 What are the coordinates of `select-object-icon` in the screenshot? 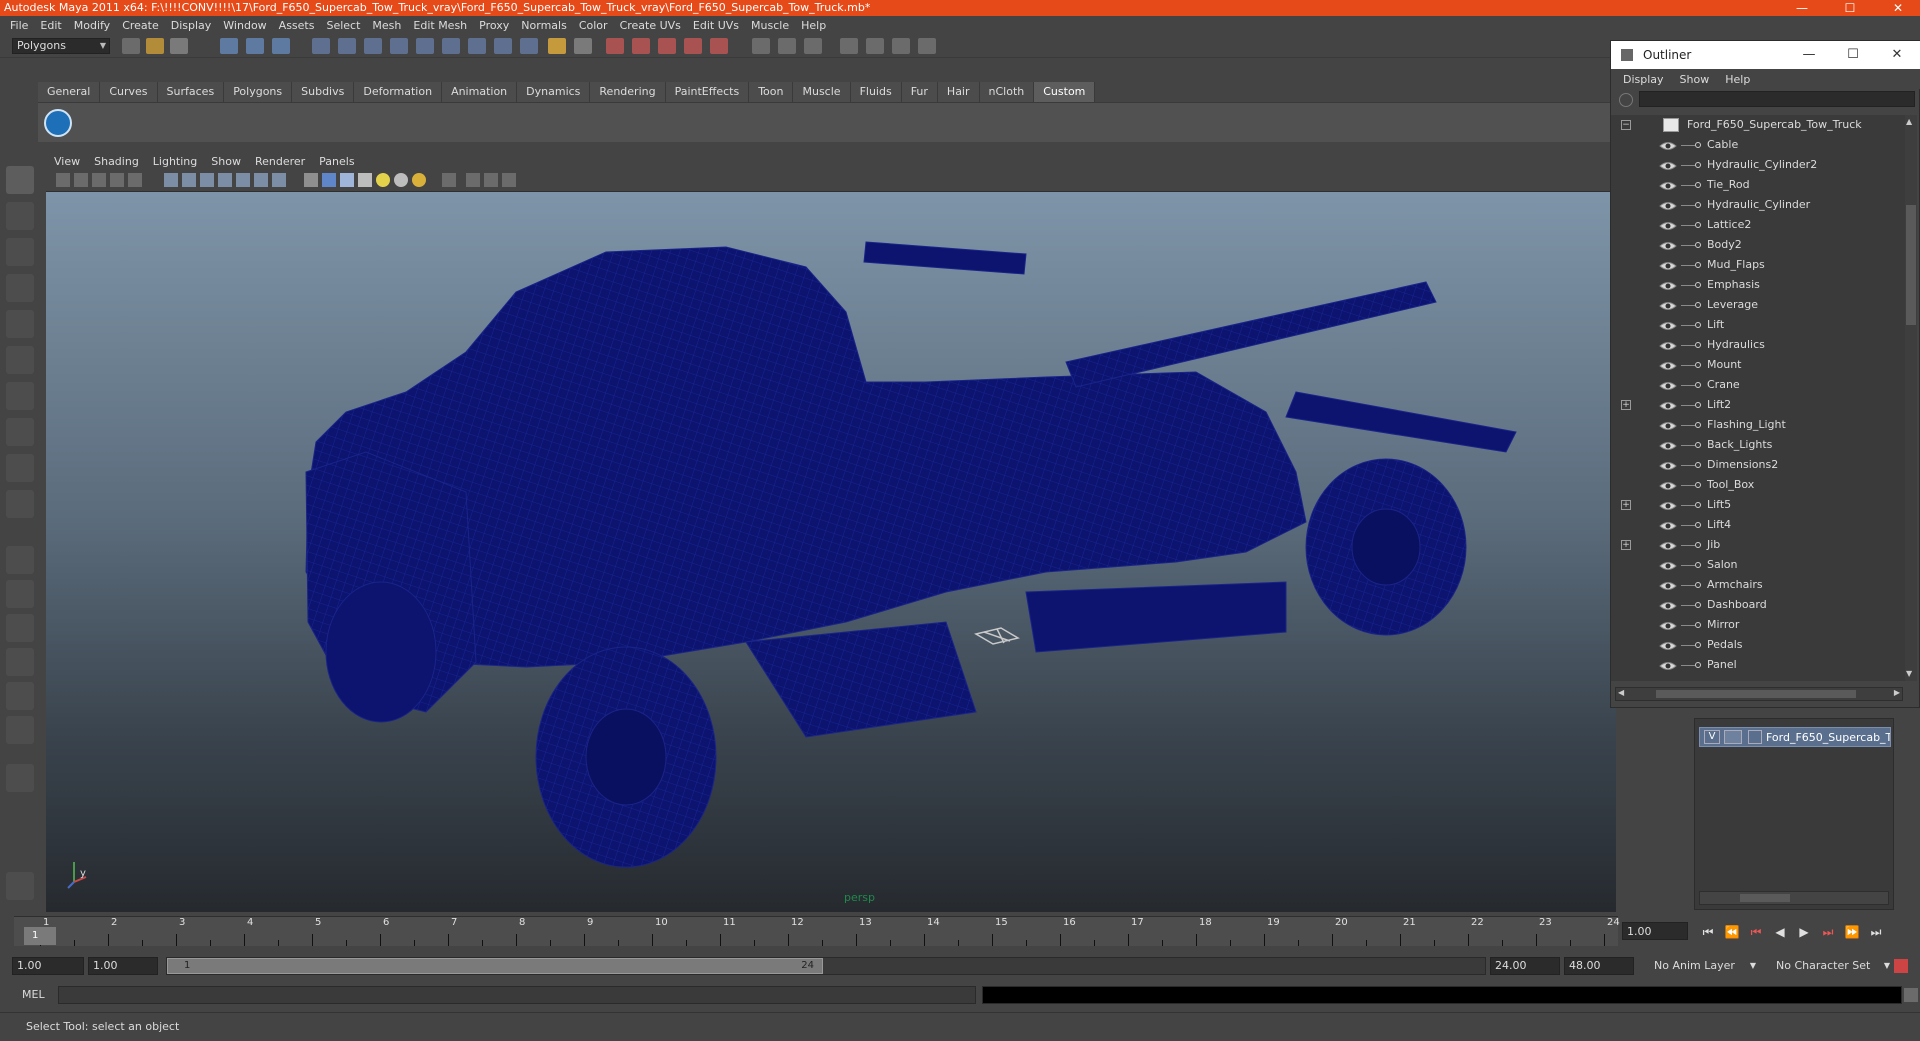 It's located at (255, 46).